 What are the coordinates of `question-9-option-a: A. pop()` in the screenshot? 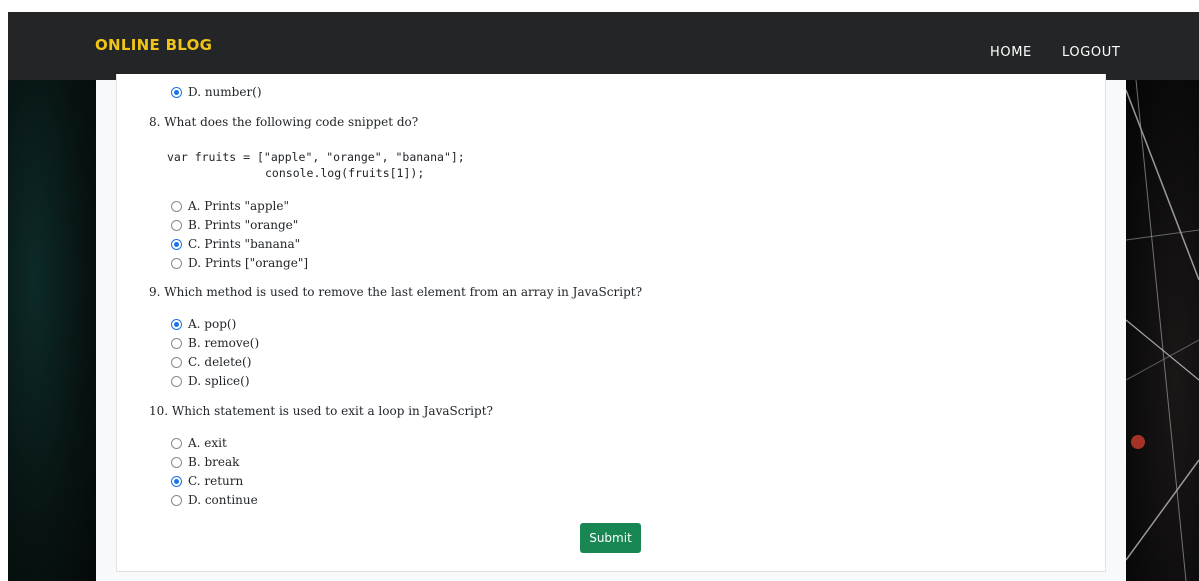 It's located at (203, 324).